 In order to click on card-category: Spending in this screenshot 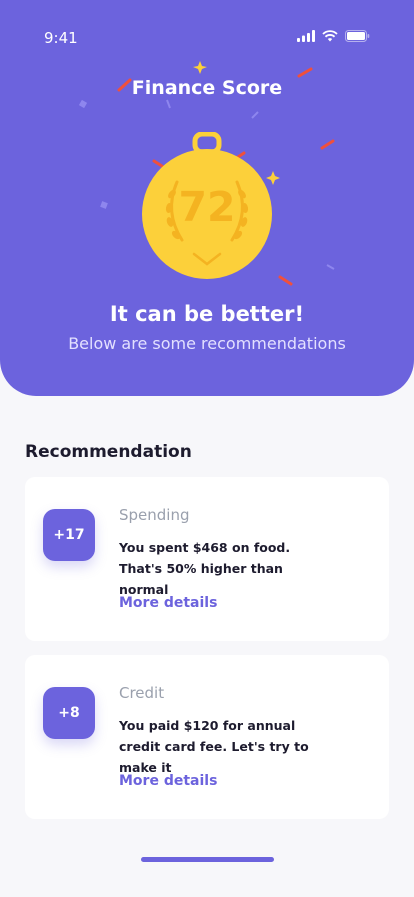, I will do `click(154, 515)`.